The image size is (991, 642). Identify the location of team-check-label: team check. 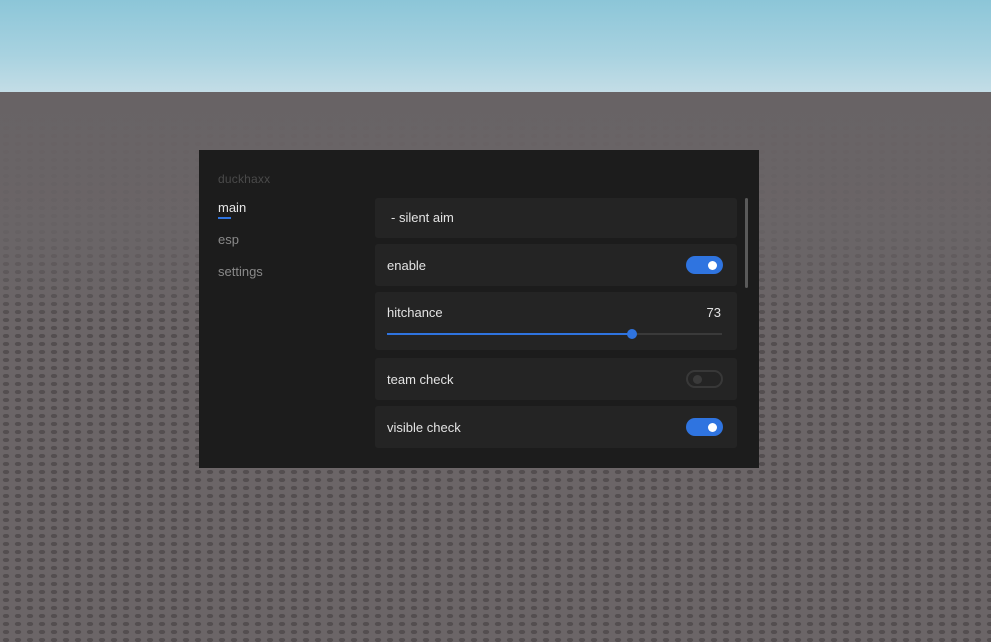
(420, 379).